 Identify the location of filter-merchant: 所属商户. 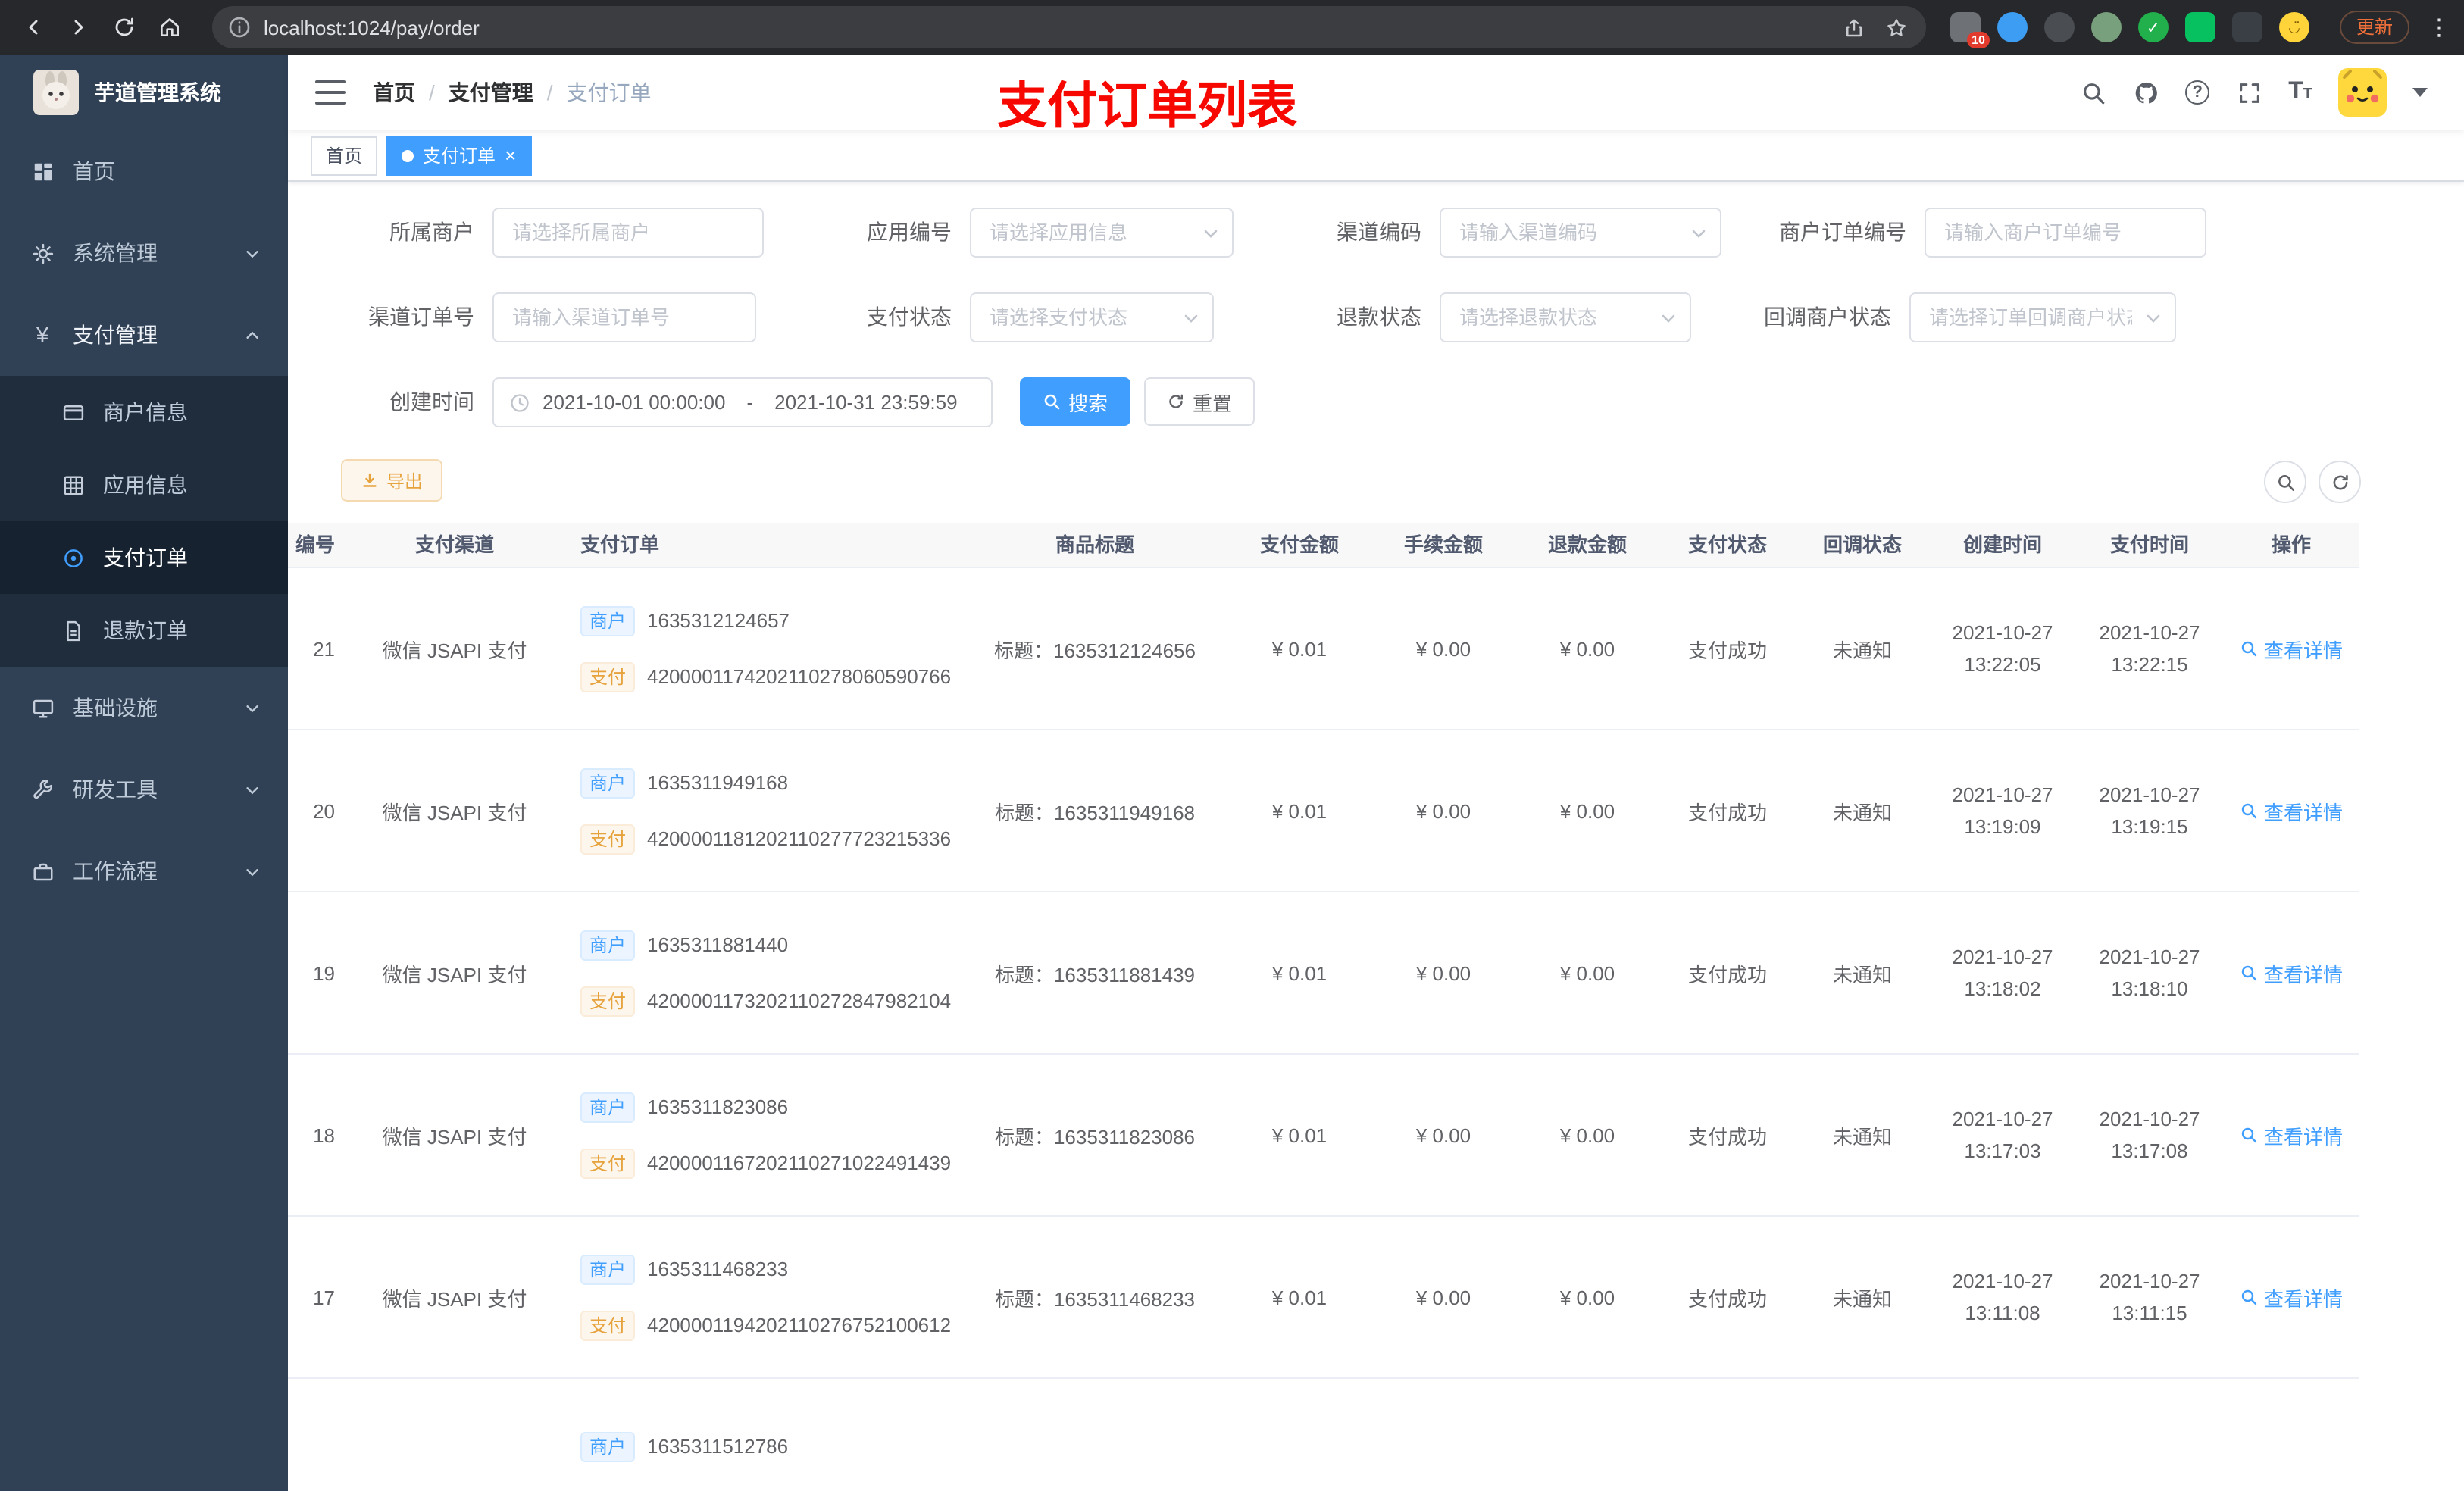
(560, 233).